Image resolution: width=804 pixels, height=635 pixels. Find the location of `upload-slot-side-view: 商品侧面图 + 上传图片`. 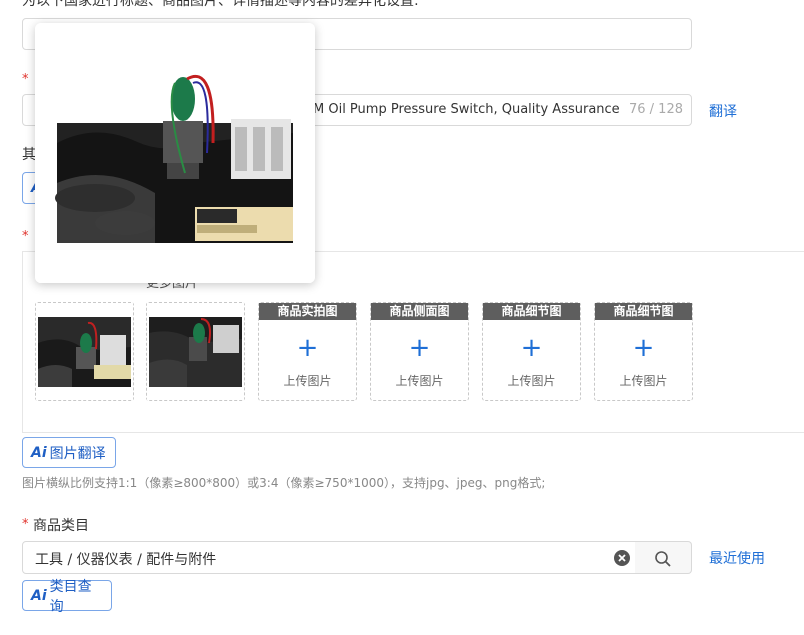

upload-slot-side-view: 商品侧面图 + 上传图片 is located at coordinates (419, 351).